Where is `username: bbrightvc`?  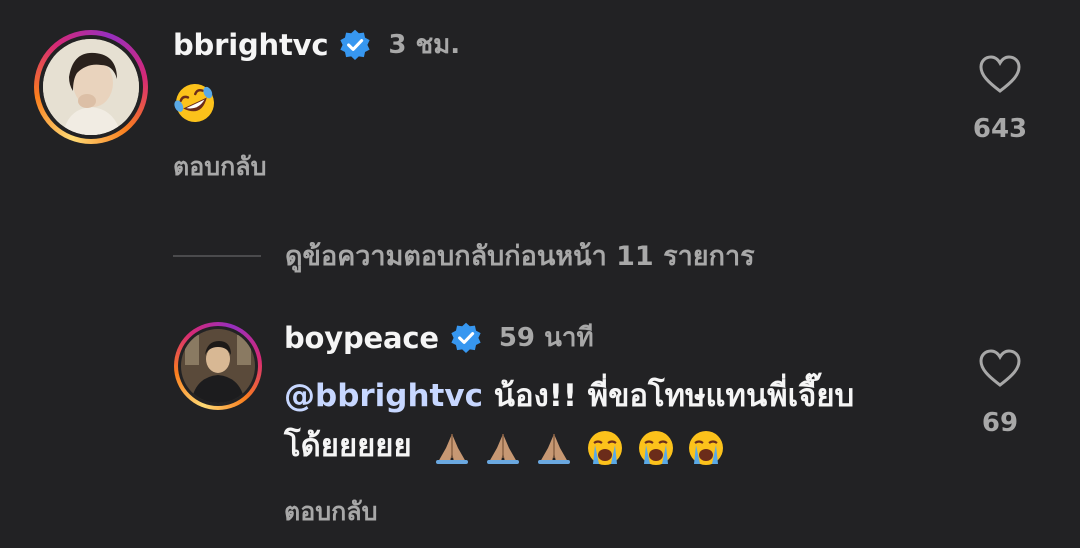 username: bbrightvc is located at coordinates (251, 45).